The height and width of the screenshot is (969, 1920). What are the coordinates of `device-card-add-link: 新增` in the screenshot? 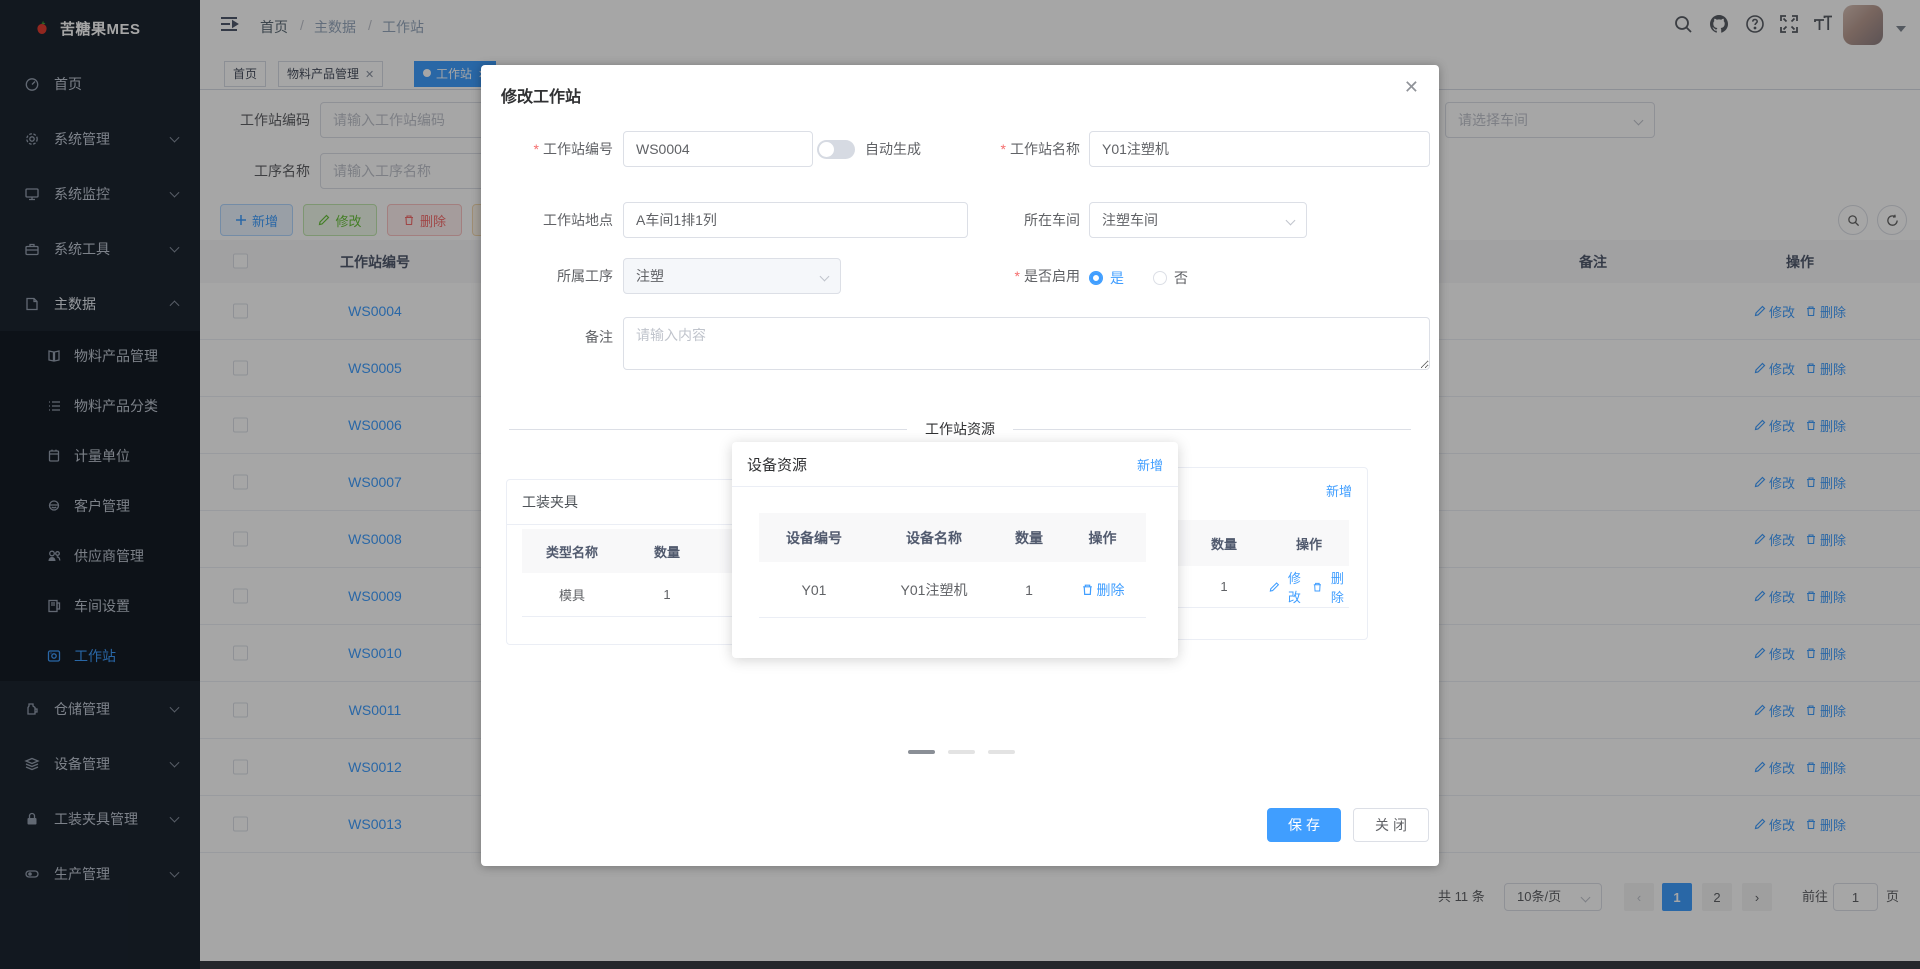 It's located at (1150, 464).